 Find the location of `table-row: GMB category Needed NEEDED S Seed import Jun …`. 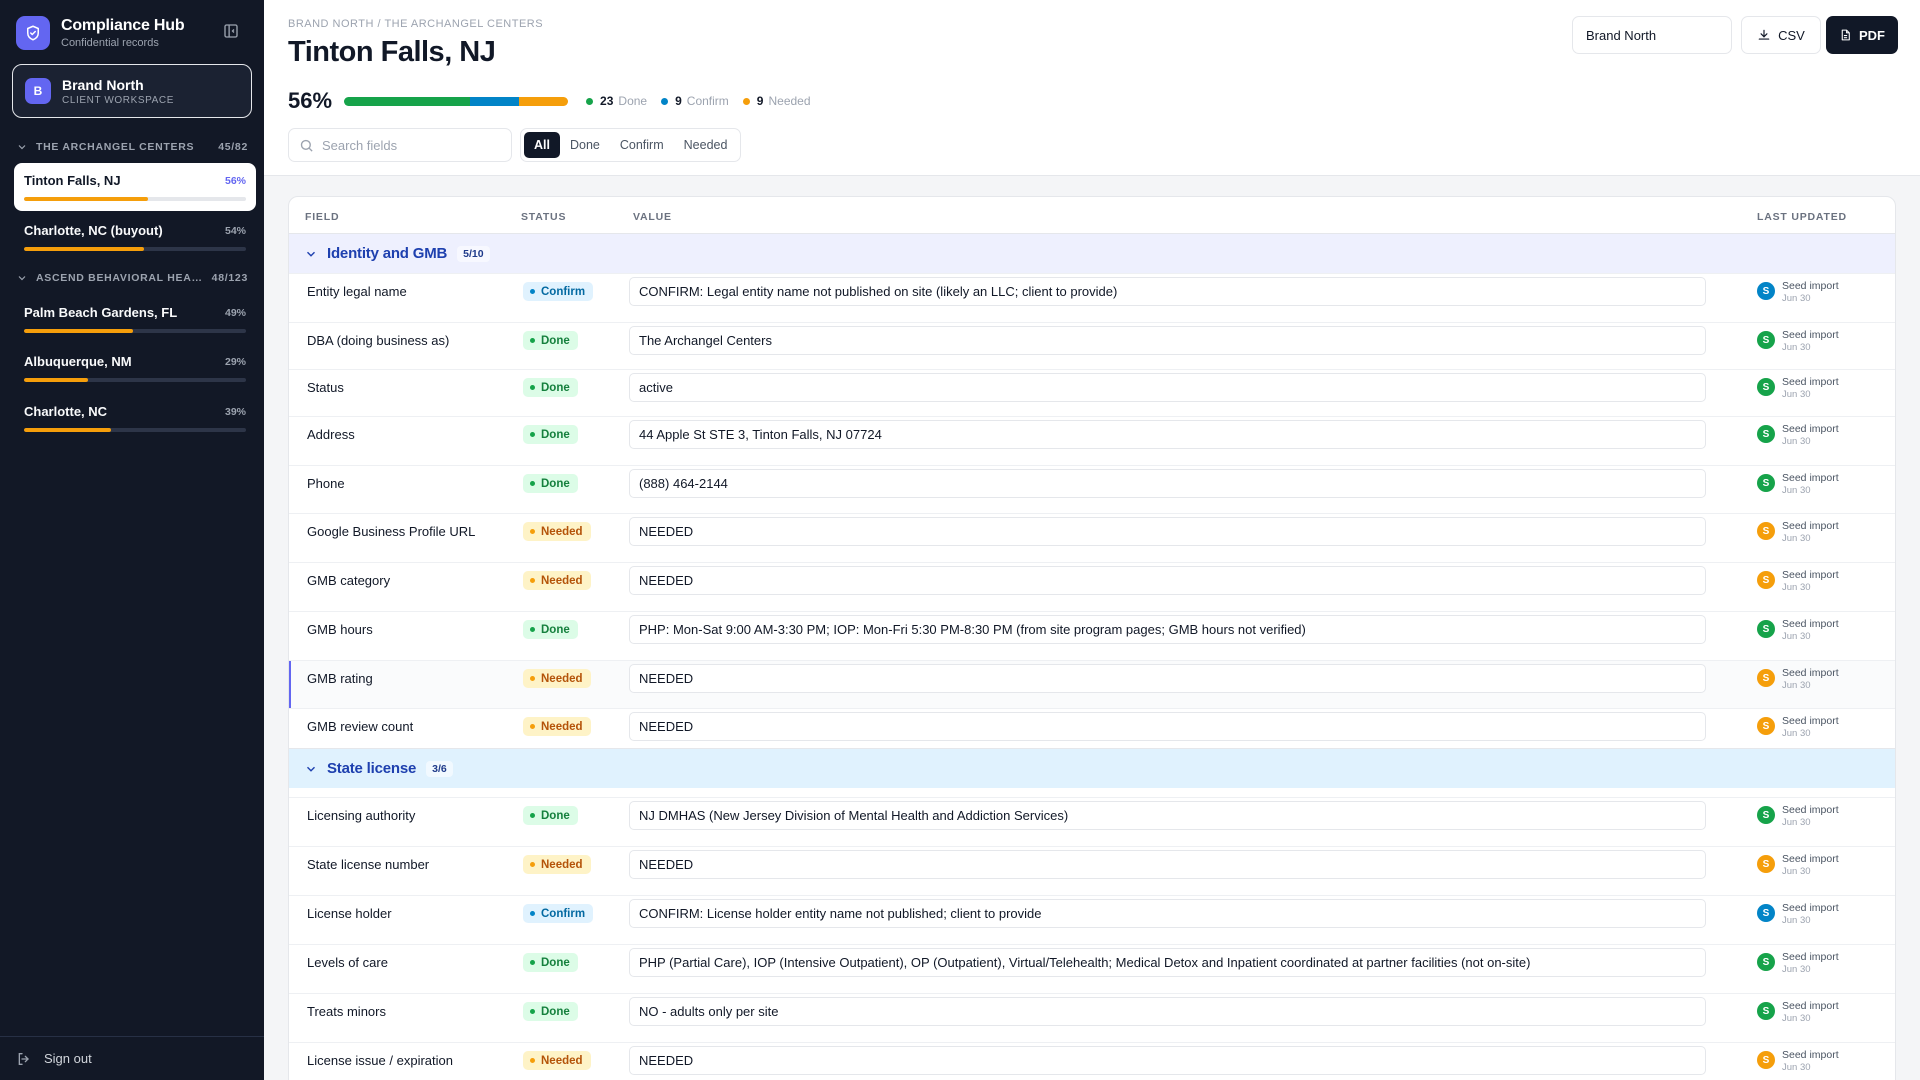

table-row: GMB category Needed NEEDED S Seed import Jun … is located at coordinates (1092, 586).